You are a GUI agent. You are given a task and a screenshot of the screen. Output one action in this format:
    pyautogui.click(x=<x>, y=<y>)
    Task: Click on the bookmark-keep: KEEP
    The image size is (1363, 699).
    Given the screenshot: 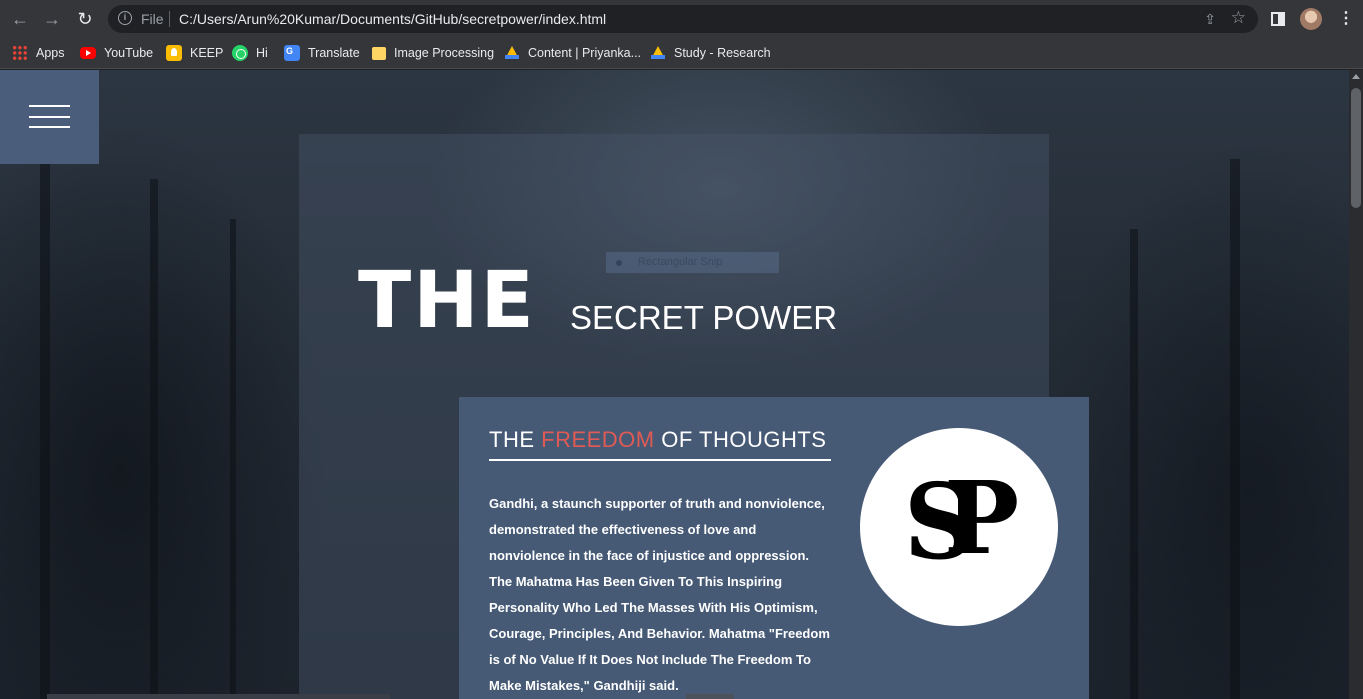 What is the action you would take?
    pyautogui.click(x=194, y=53)
    